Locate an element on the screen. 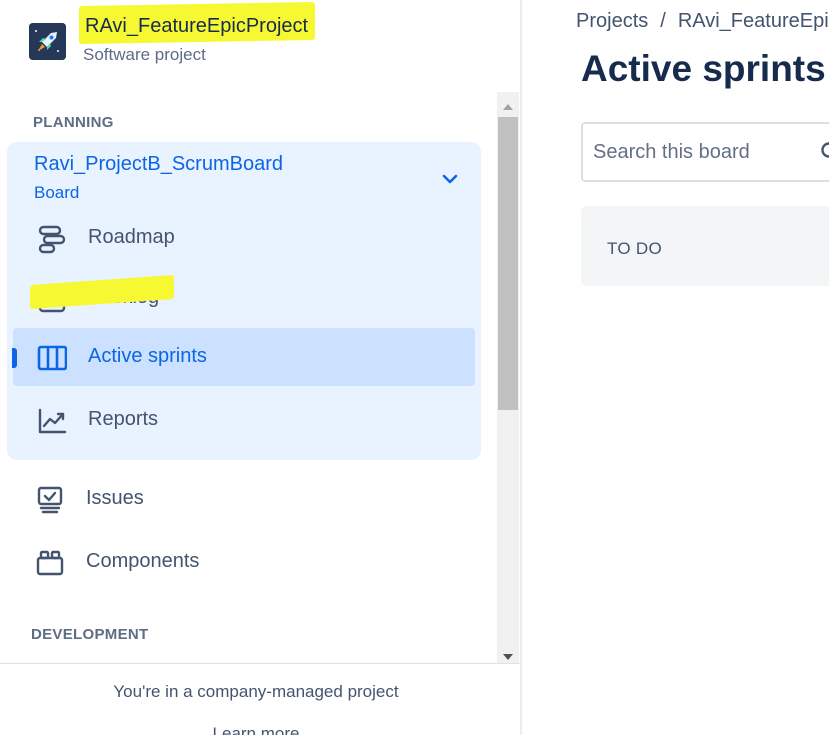 This screenshot has width=829, height=735. breadcrumb-project-link: RAvi_FeatureEpi is located at coordinates (753, 21).